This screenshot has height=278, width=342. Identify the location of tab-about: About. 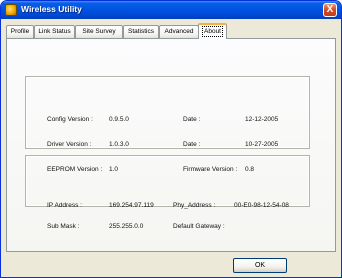
(212, 31).